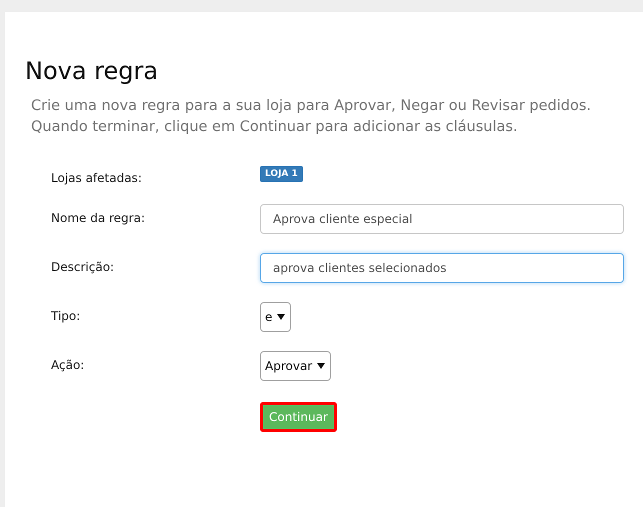 This screenshot has height=507, width=643. Describe the element at coordinates (92, 71) in the screenshot. I see `page-title: Nova regra` at that location.